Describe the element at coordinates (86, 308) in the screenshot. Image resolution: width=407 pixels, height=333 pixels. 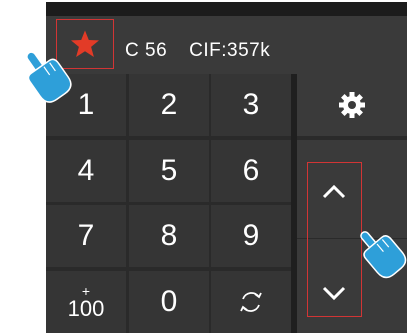
I see `hundred-value: 100` at that location.